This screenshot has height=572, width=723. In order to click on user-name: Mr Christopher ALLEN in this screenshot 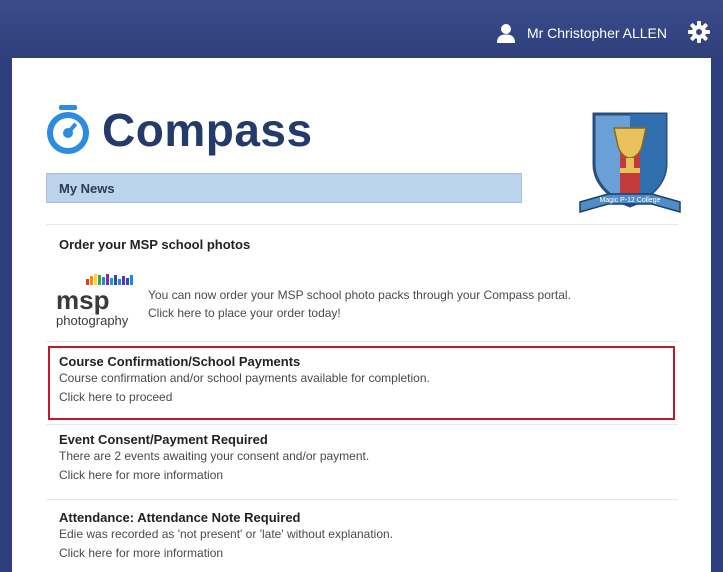, I will do `click(596, 33)`.